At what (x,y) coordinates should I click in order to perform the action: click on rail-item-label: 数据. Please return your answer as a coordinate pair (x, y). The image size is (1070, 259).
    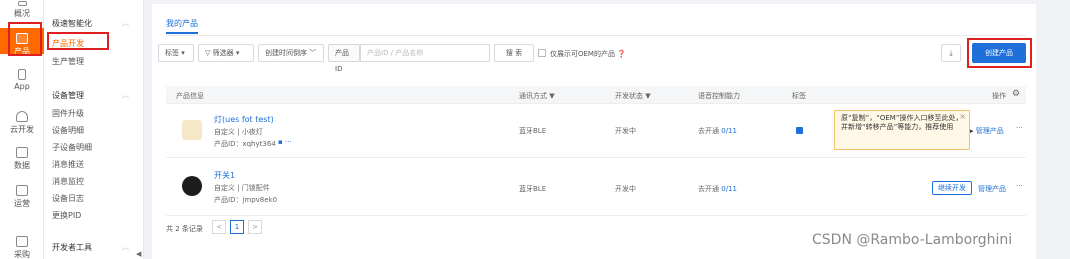
    Looking at the image, I should click on (22, 165).